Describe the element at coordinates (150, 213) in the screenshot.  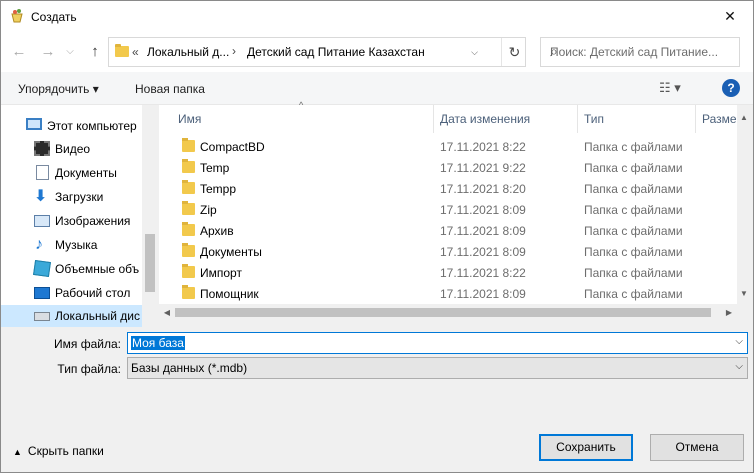
I see `sidebar-scrollbar` at that location.